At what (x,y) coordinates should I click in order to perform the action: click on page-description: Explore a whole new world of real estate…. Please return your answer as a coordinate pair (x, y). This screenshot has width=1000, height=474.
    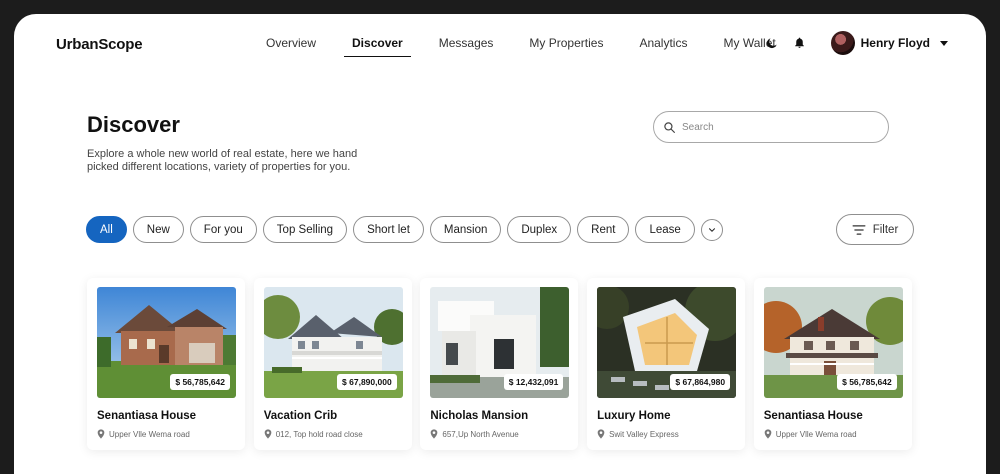
    Looking at the image, I should click on (222, 160).